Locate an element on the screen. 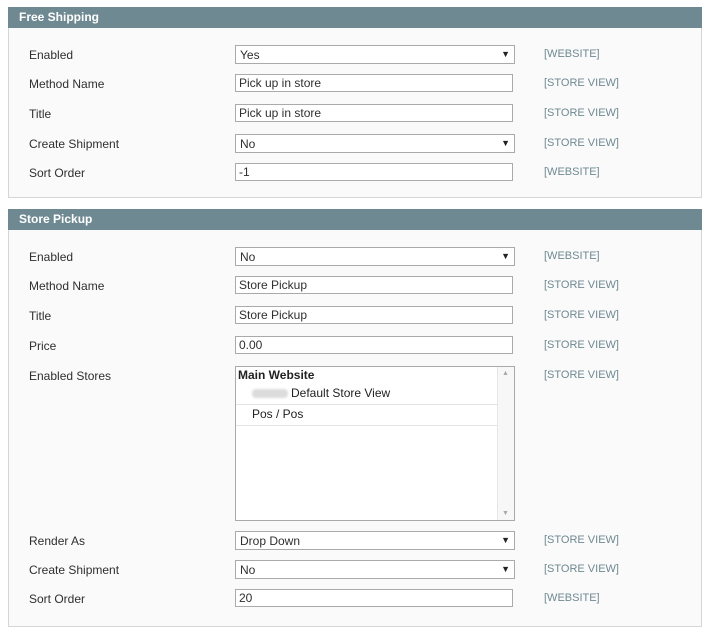 This screenshot has width=702, height=638. store-option: Pos / Pos is located at coordinates (366, 415).